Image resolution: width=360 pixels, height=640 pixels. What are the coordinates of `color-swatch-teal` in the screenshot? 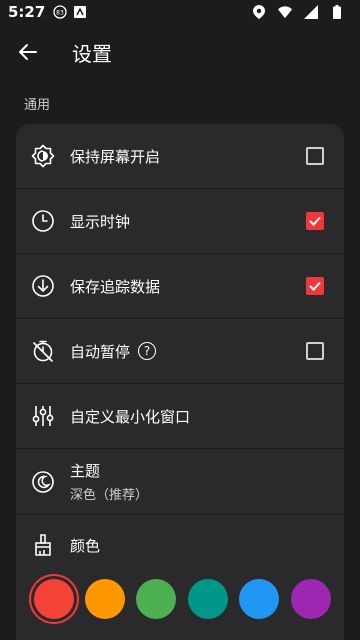 It's located at (208, 599).